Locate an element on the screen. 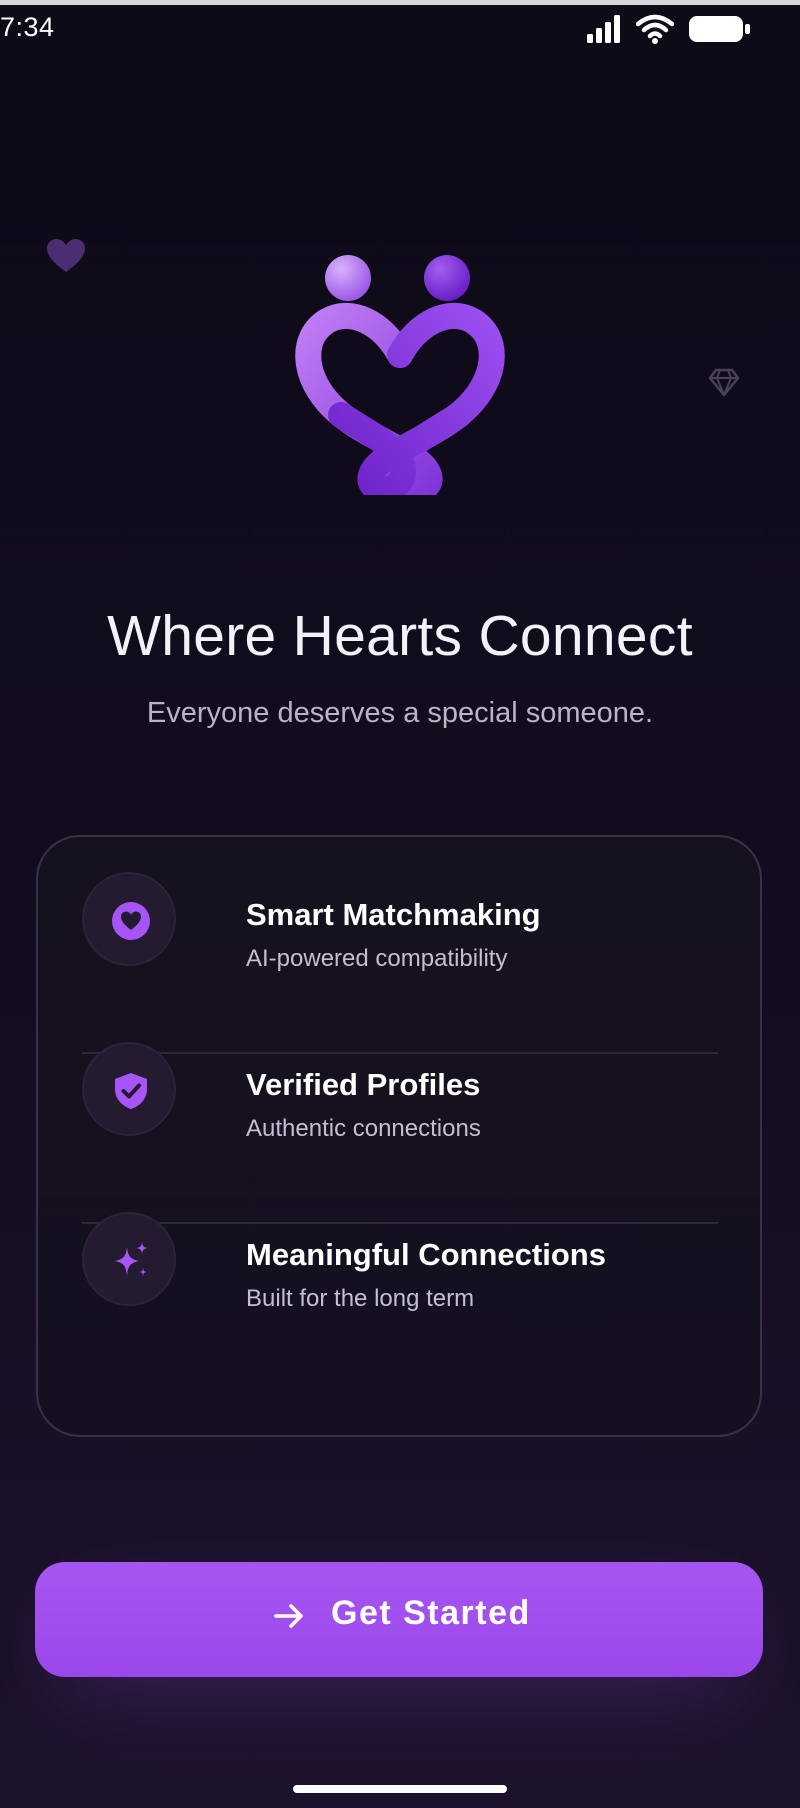 Image resolution: width=800 pixels, height=1808 pixels. status-bar: 7:34 is located at coordinates (400, 29).